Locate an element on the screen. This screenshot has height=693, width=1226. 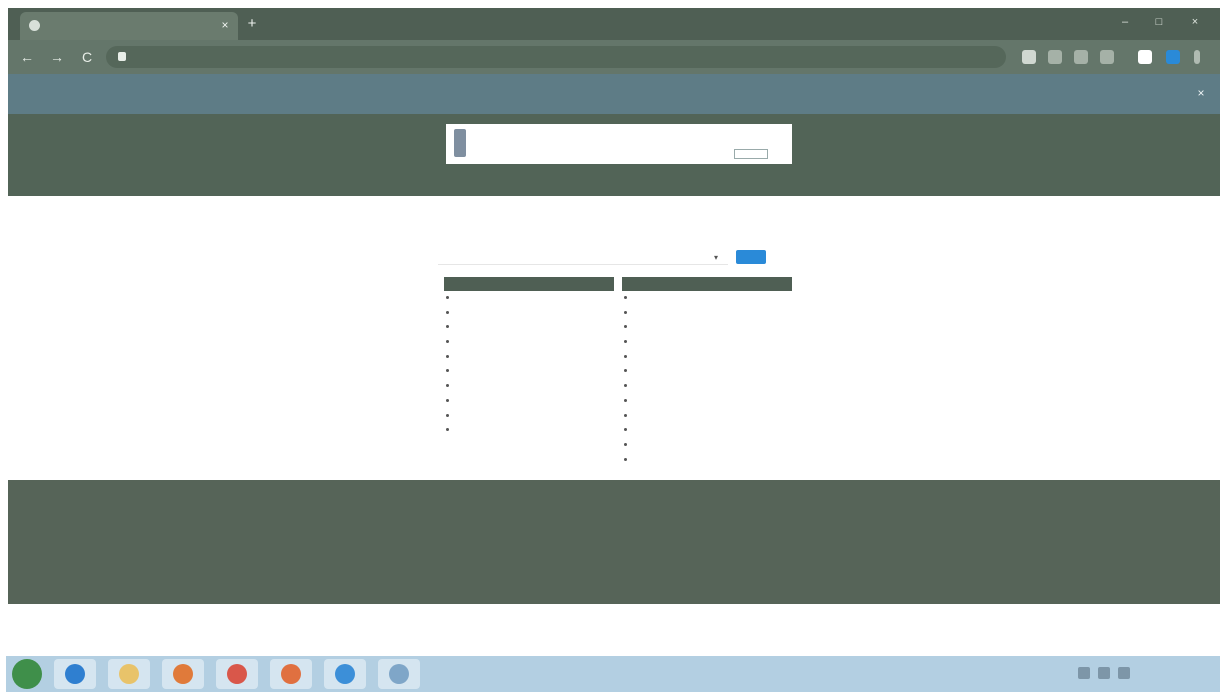
chevron-down-icon: ▾ is located at coordinates (719, 258).